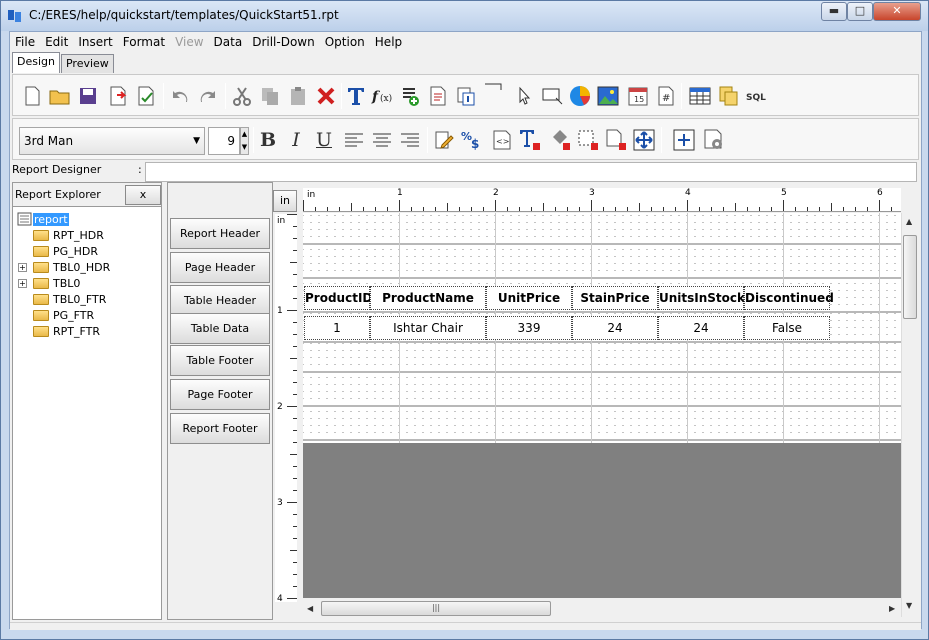 The height and width of the screenshot is (640, 929). Describe the element at coordinates (436, 608) in the screenshot. I see `horizontal-scroll-thumb: |||` at that location.